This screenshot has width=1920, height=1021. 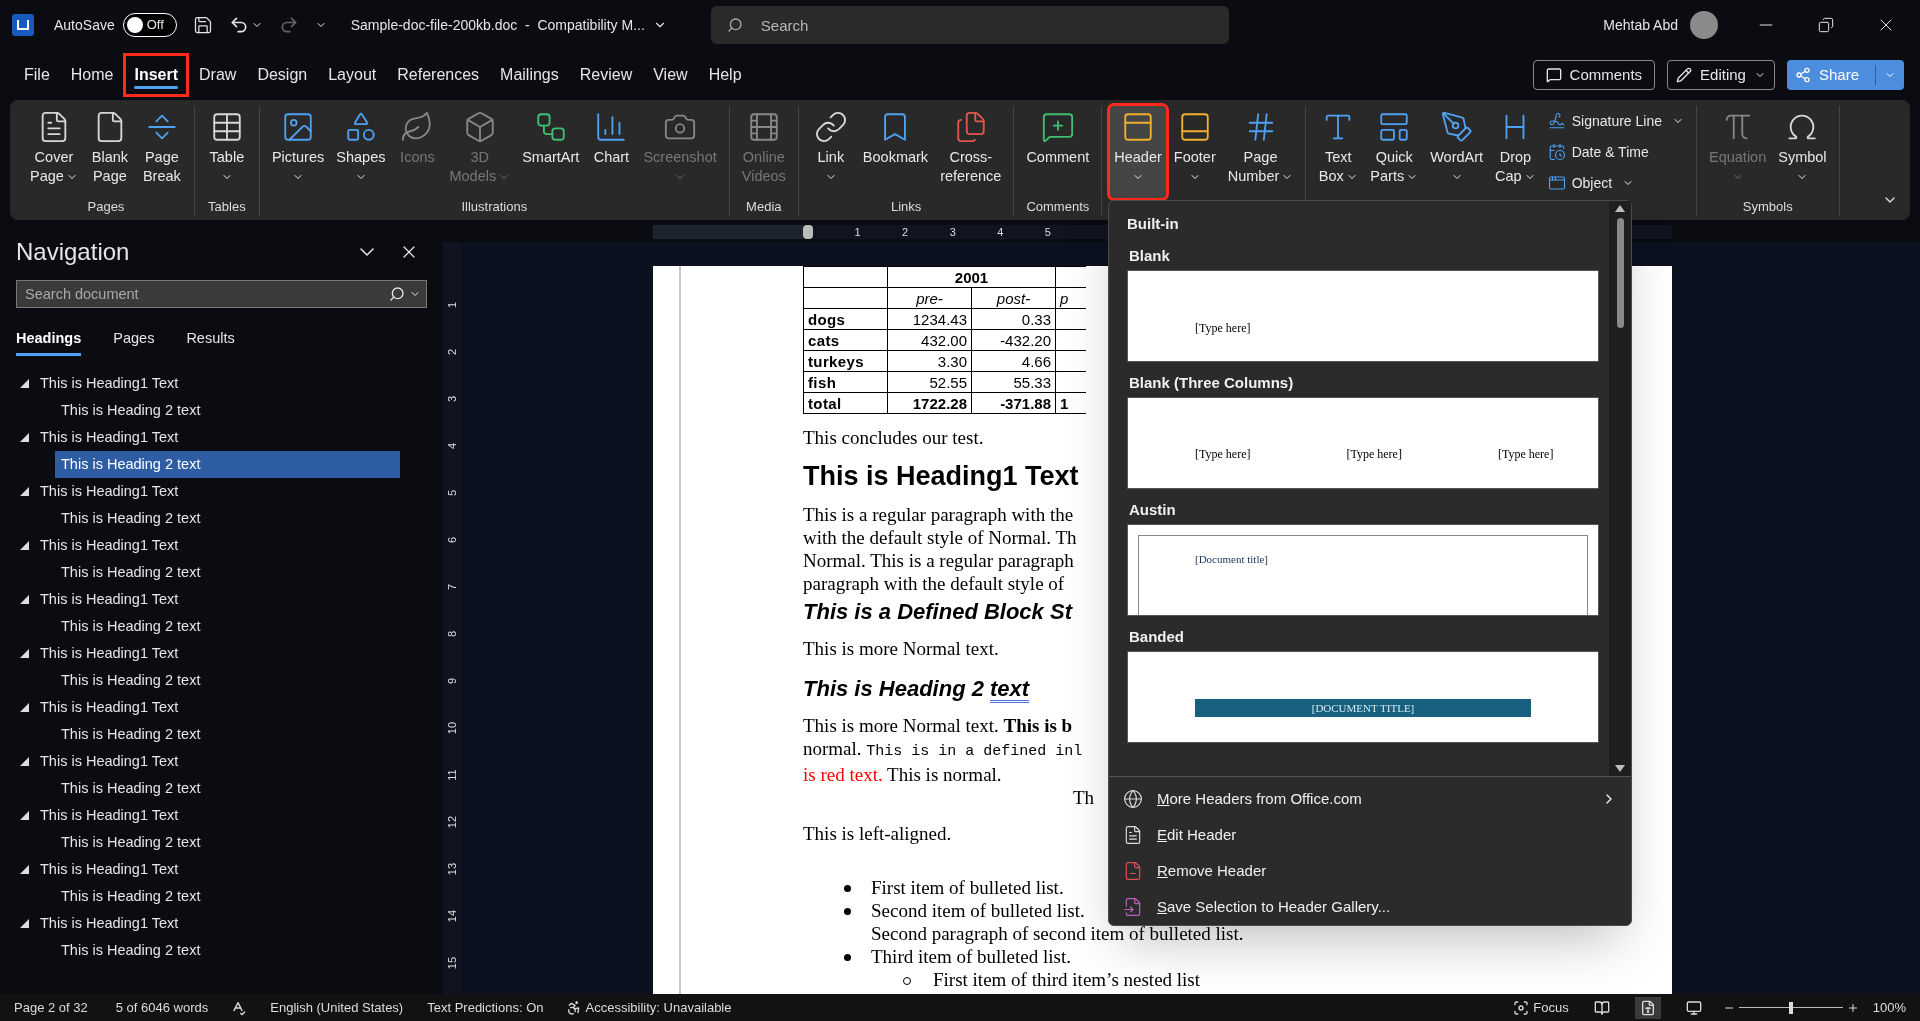 I want to click on ribbon-button: Comment, so click(x=1058, y=152).